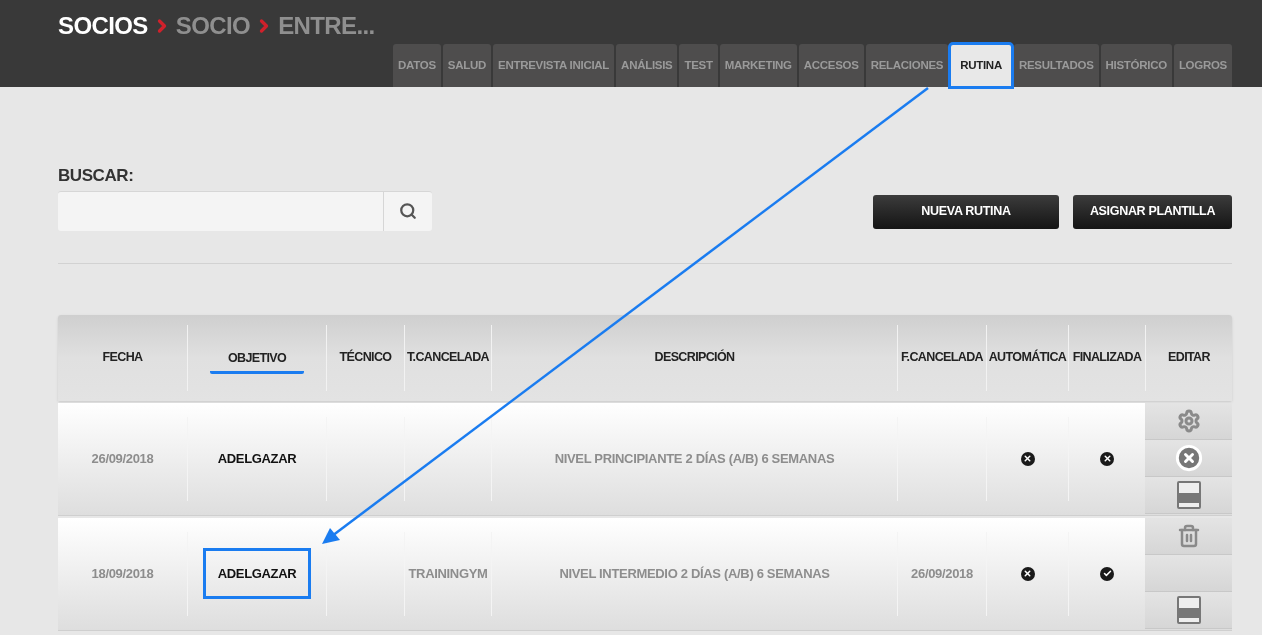 This screenshot has width=1262, height=635. Describe the element at coordinates (981, 65) in the screenshot. I see `tab: RUTINA` at that location.